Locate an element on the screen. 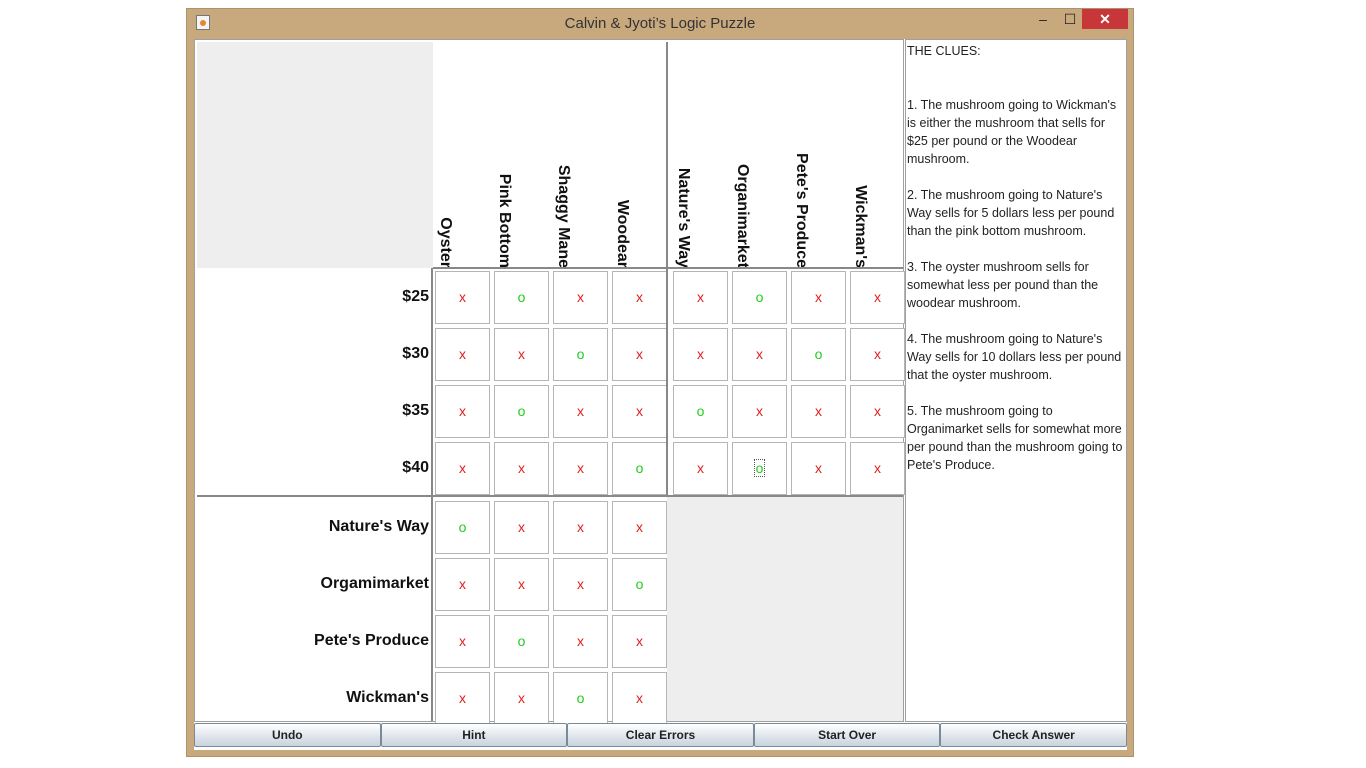 The width and height of the screenshot is (1366, 768). column-header: Nature's Way is located at coordinates (700, 163).